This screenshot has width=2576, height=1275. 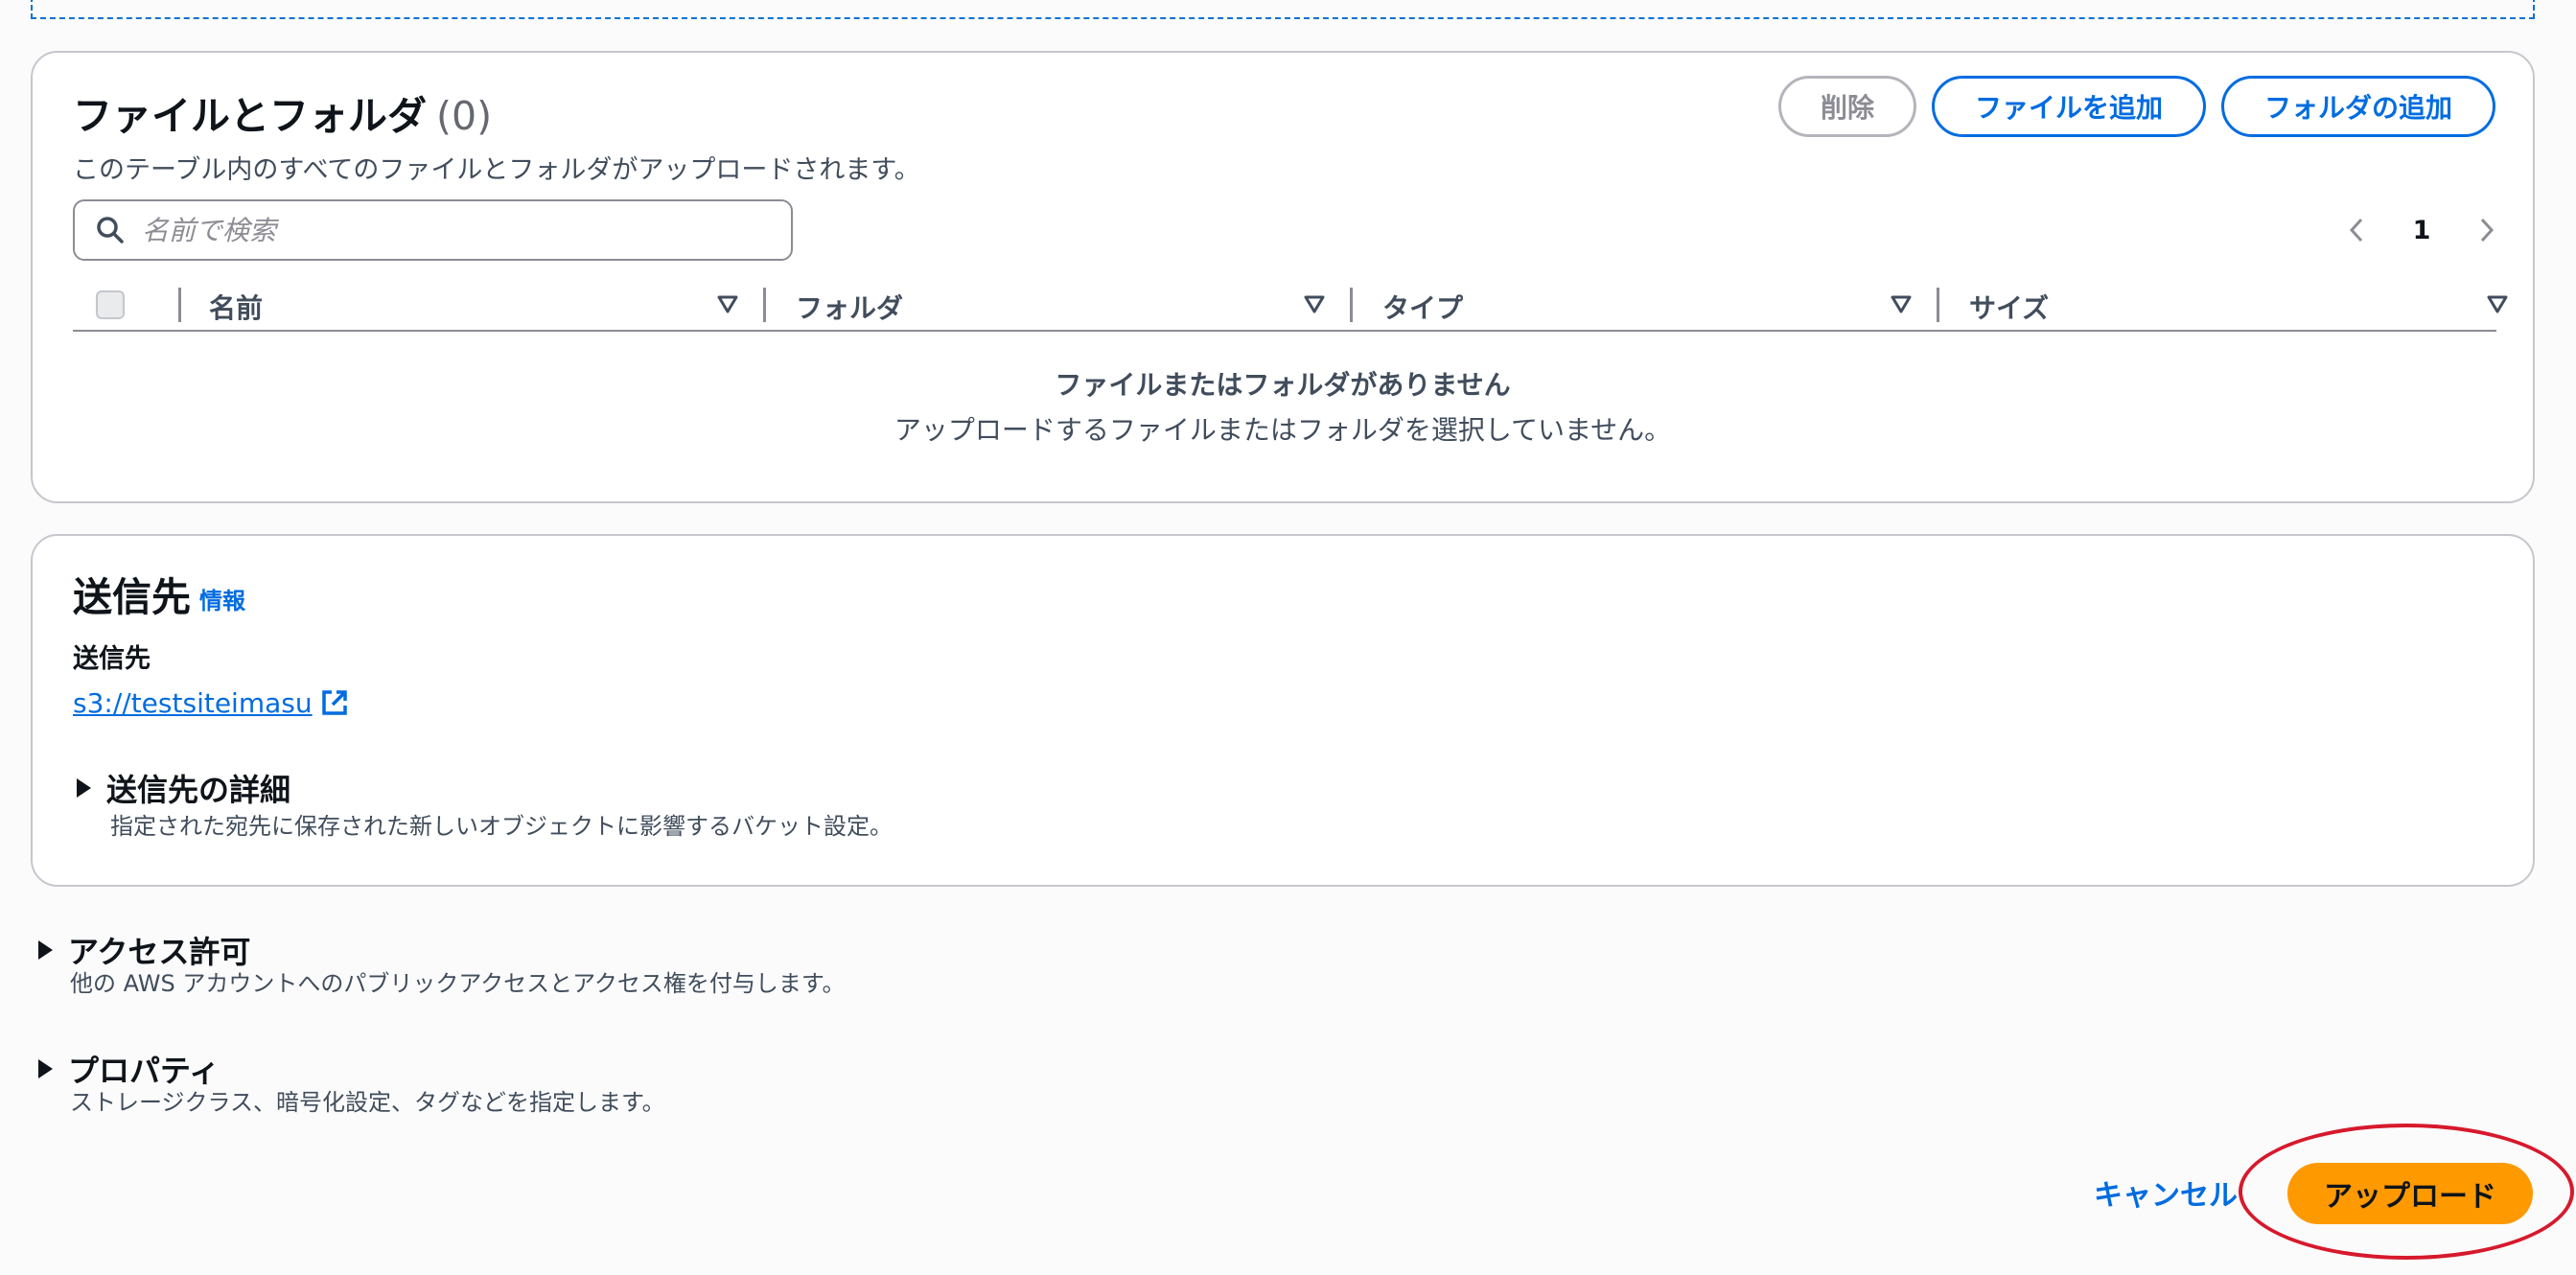 I want to click on column-header-name: 名前, so click(x=236, y=307).